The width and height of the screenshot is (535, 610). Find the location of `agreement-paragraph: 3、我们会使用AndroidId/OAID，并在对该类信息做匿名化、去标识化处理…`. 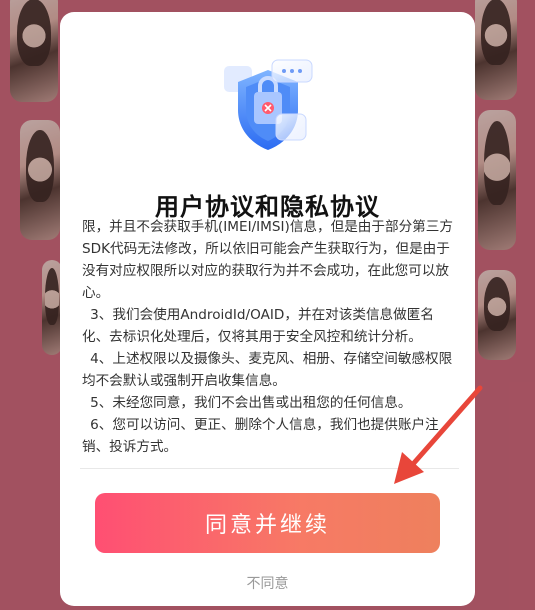

agreement-paragraph: 3、我们会使用AndroidId/OAID，并在对该类信息做匿名化、去标识化处理… is located at coordinates (258, 326).